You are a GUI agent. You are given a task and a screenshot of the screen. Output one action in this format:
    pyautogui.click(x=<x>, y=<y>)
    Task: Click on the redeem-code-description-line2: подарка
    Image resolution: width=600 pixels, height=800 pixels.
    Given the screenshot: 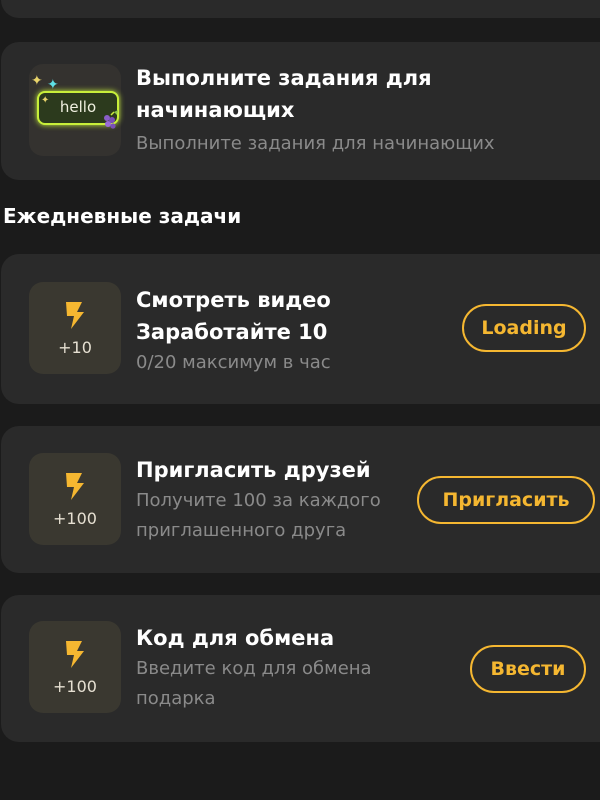 What is the action you would take?
    pyautogui.click(x=176, y=698)
    